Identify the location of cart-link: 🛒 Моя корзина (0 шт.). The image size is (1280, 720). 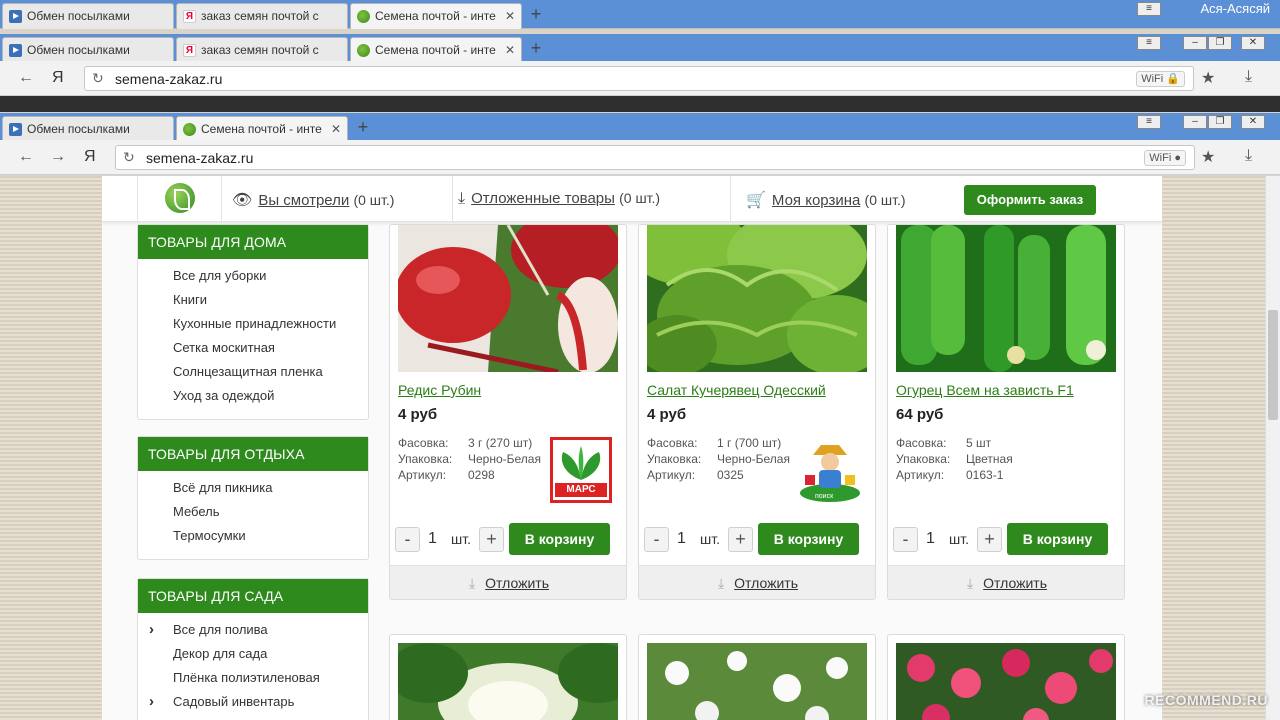
(826, 200).